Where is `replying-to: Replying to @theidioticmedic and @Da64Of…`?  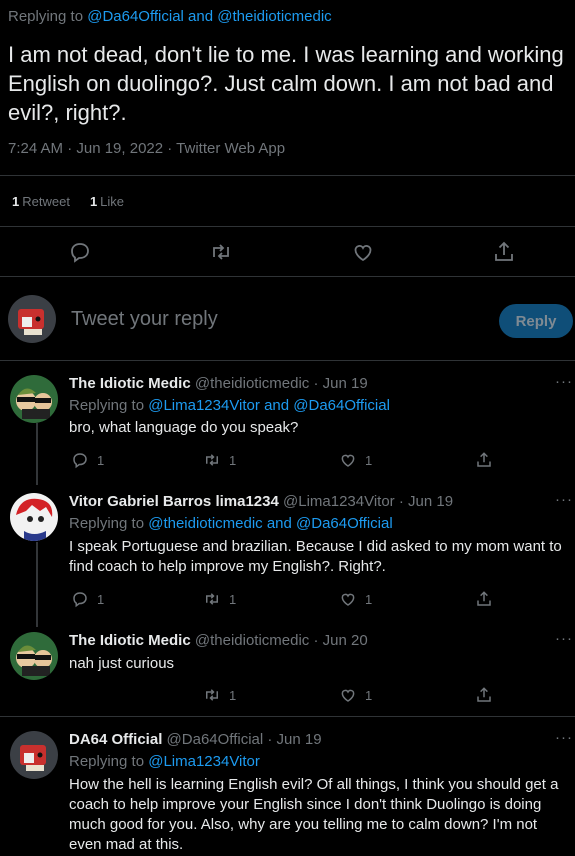 replying-to: Replying to @theidioticmedic and @Da64Of… is located at coordinates (231, 523).